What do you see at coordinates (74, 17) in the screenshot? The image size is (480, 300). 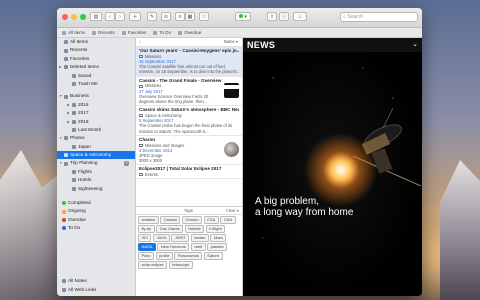 I see `minimize-icon` at bounding box center [74, 17].